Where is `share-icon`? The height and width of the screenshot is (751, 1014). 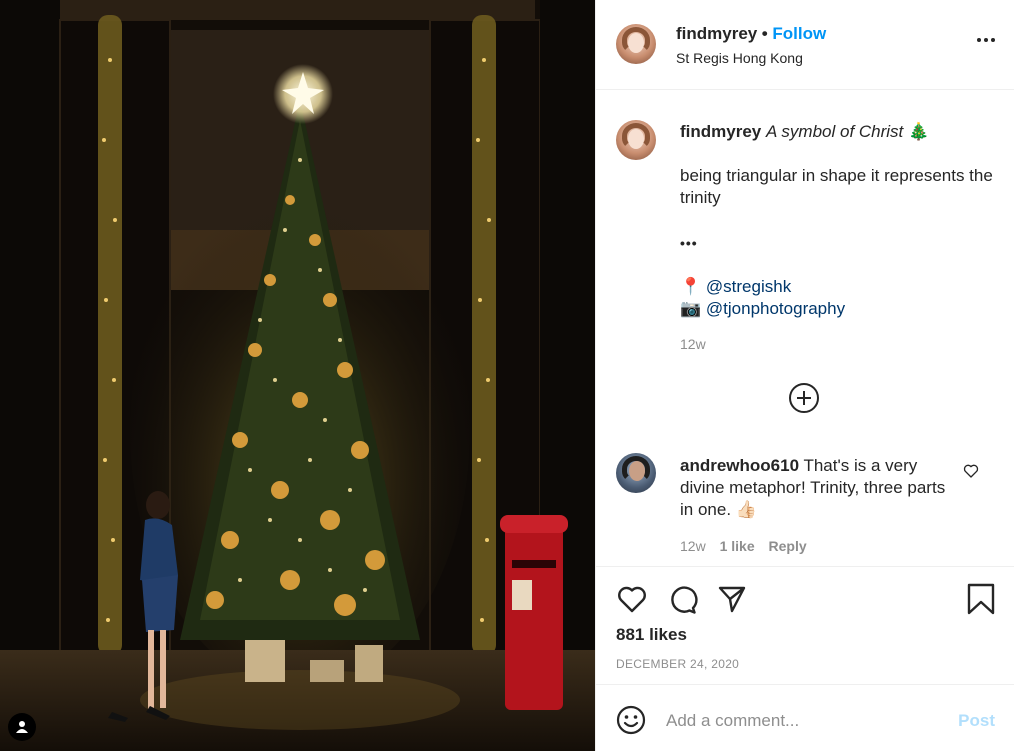
share-icon is located at coordinates (732, 601).